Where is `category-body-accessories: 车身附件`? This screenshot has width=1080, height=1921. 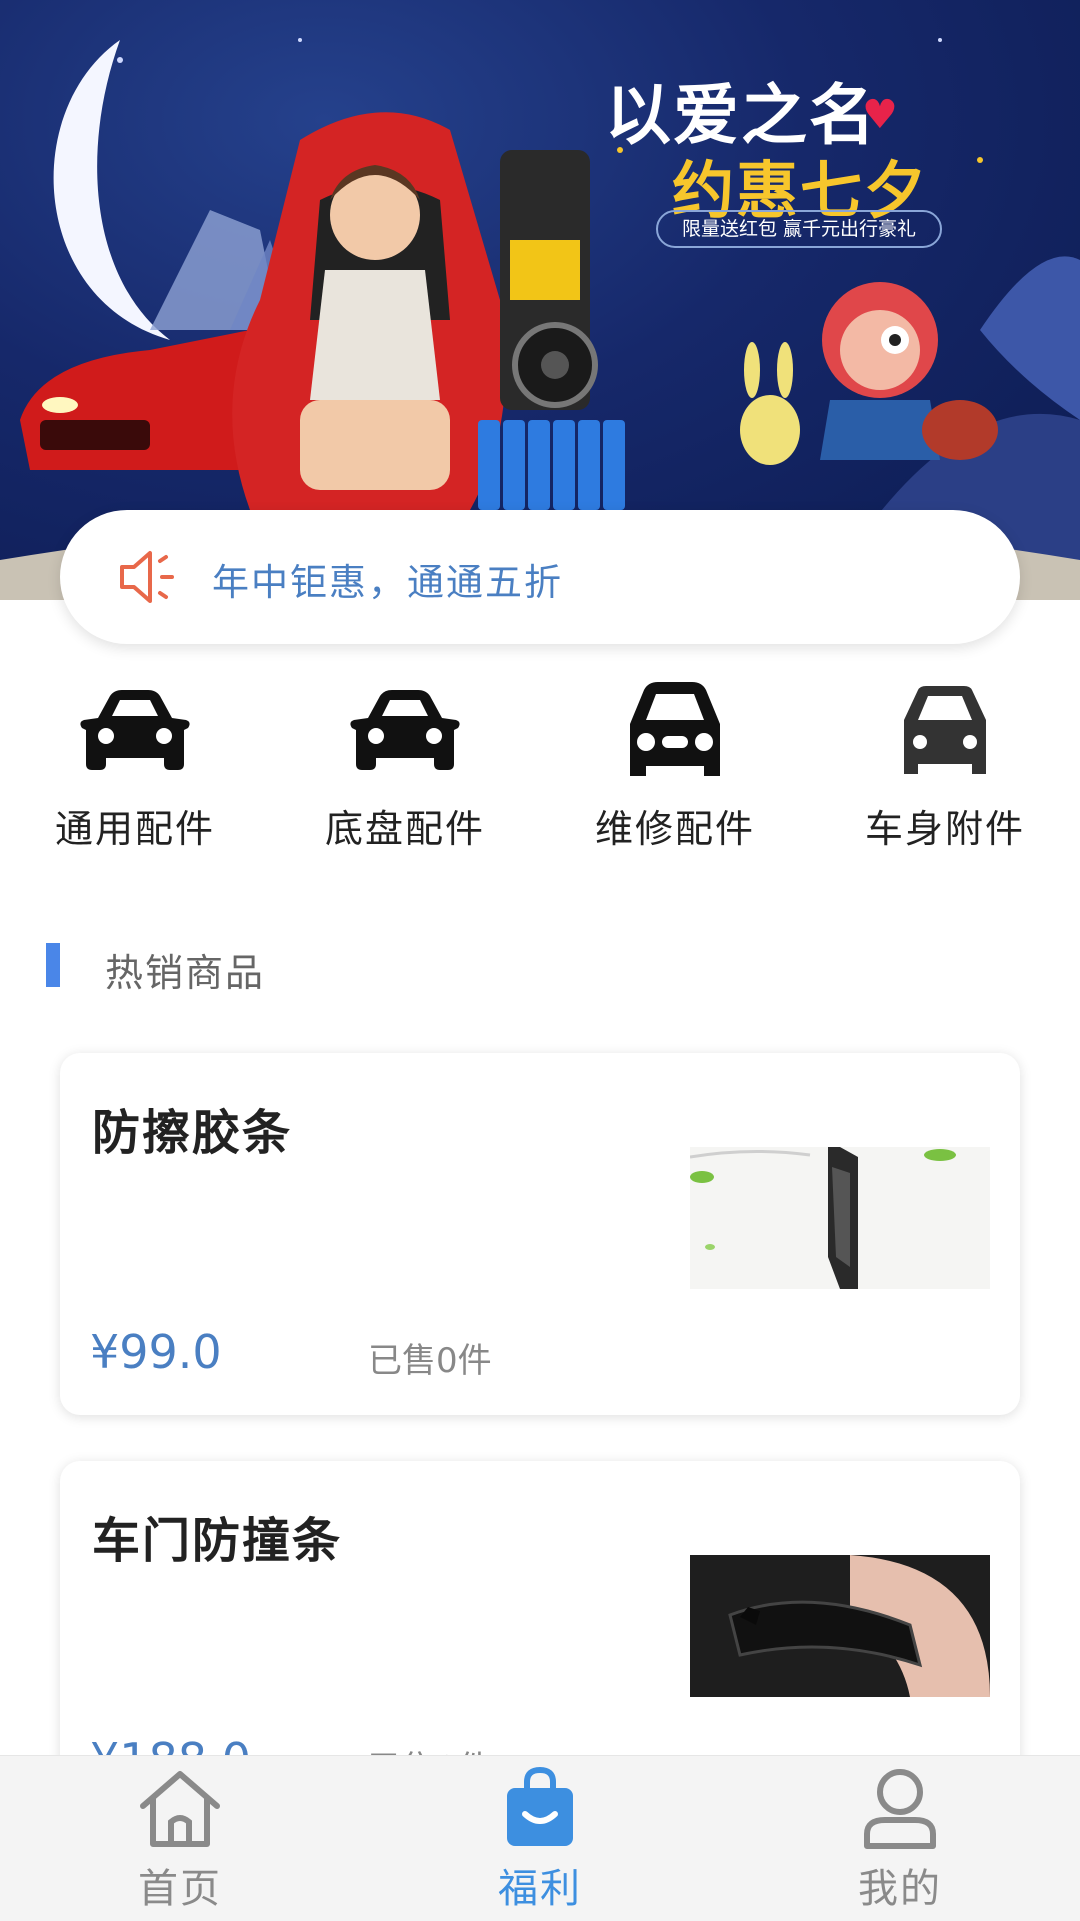
category-body-accessories: 车身附件 is located at coordinates (945, 766).